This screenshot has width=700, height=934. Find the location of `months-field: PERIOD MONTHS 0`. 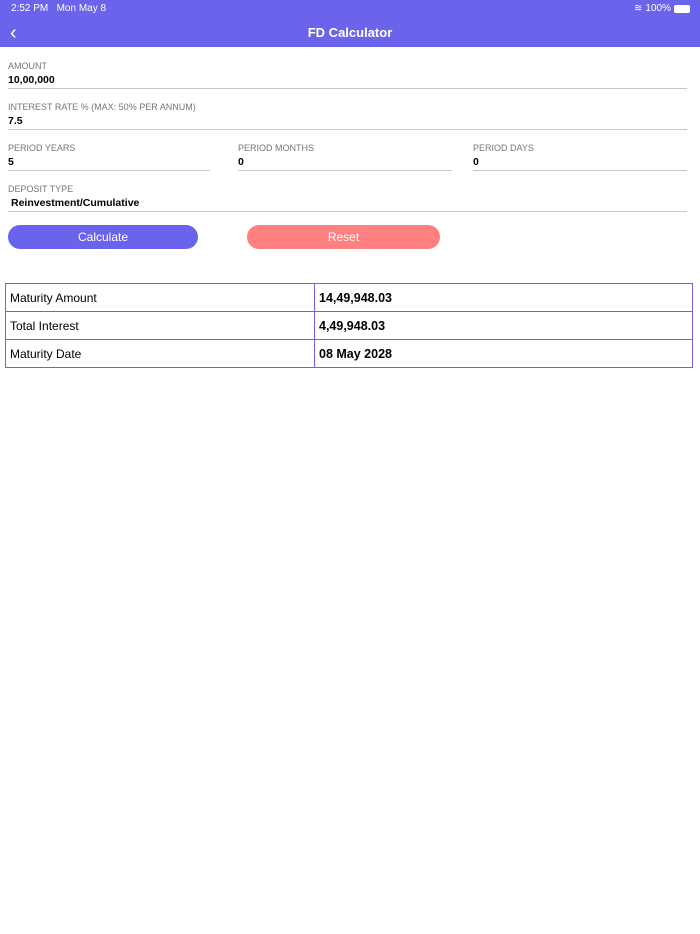

months-field: PERIOD MONTHS 0 is located at coordinates (345, 157).